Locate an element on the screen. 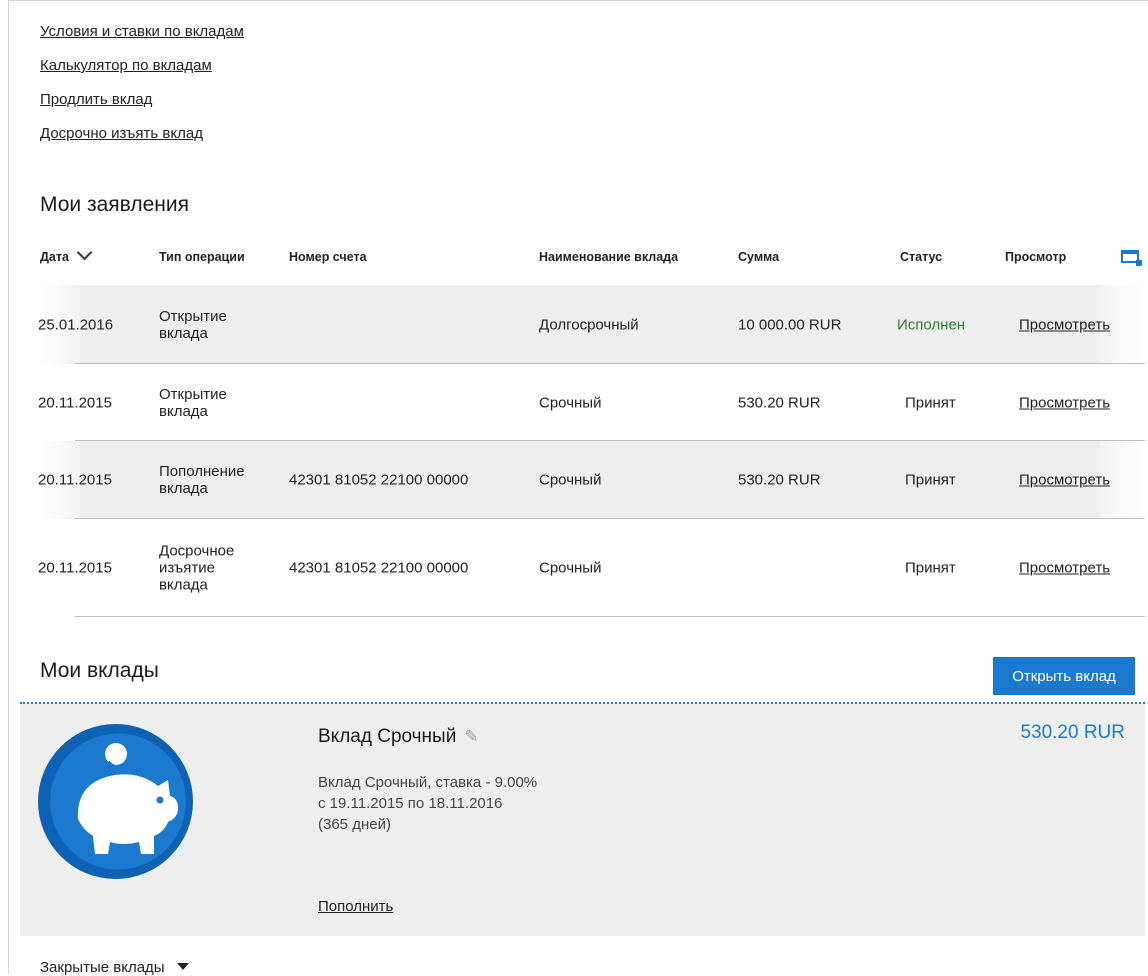 This screenshot has height=976, width=1148. deposit-name: Вклад Срочный ✎ is located at coordinates (398, 737).